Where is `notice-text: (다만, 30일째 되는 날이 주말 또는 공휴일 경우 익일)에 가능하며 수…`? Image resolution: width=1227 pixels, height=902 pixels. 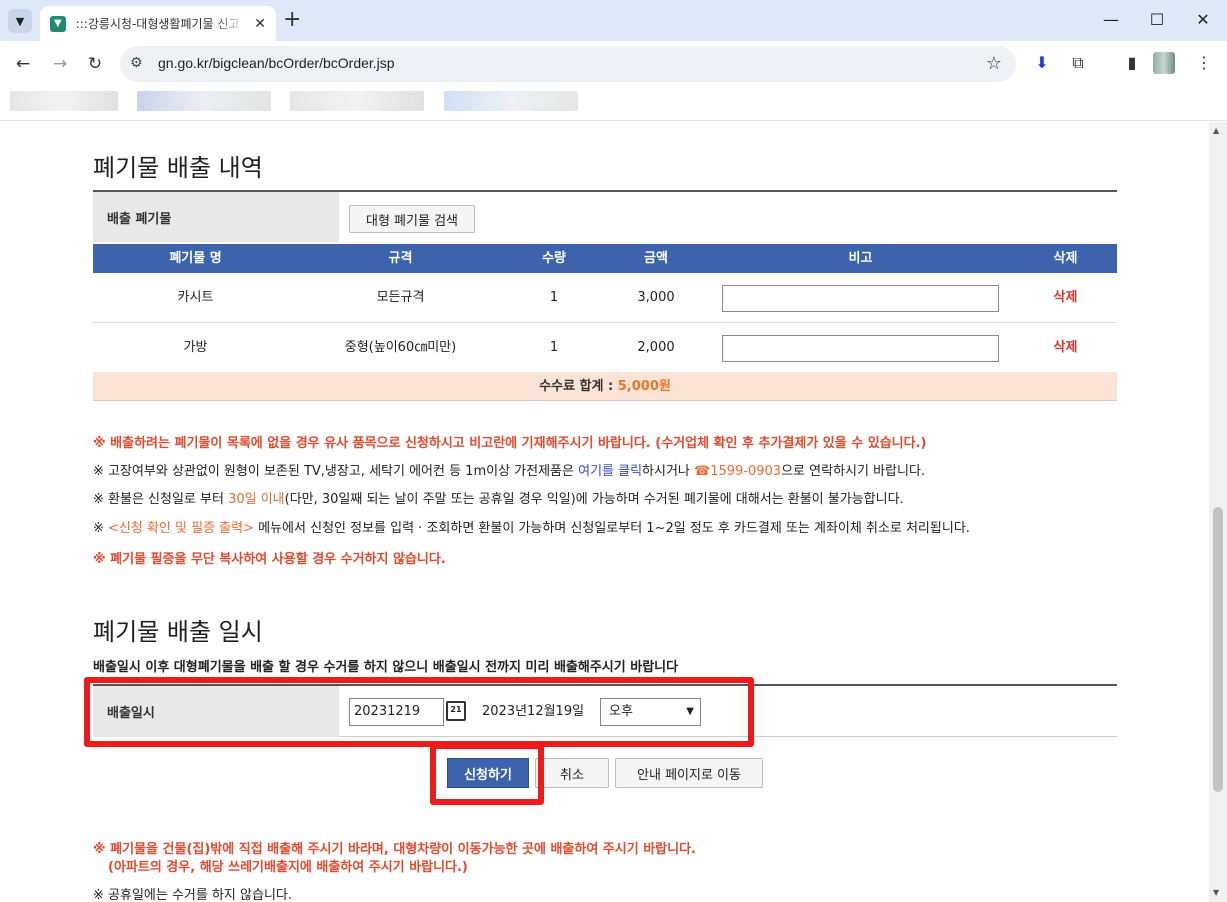
notice-text: (다만, 30일째 되는 날이 주말 또는 공휴일 경우 익일)에 가능하며 수… is located at coordinates (594, 499).